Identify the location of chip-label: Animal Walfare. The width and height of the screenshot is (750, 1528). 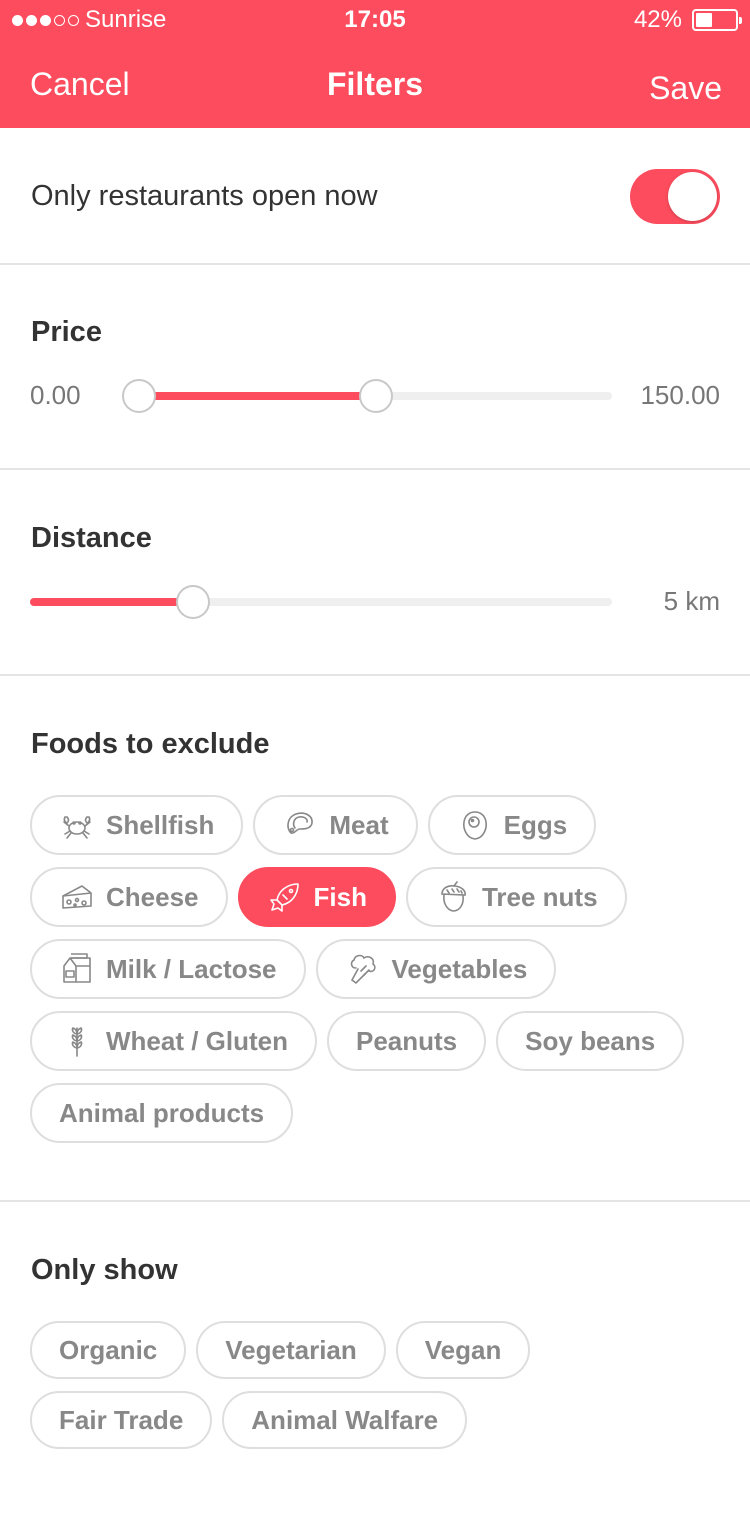
(345, 1419).